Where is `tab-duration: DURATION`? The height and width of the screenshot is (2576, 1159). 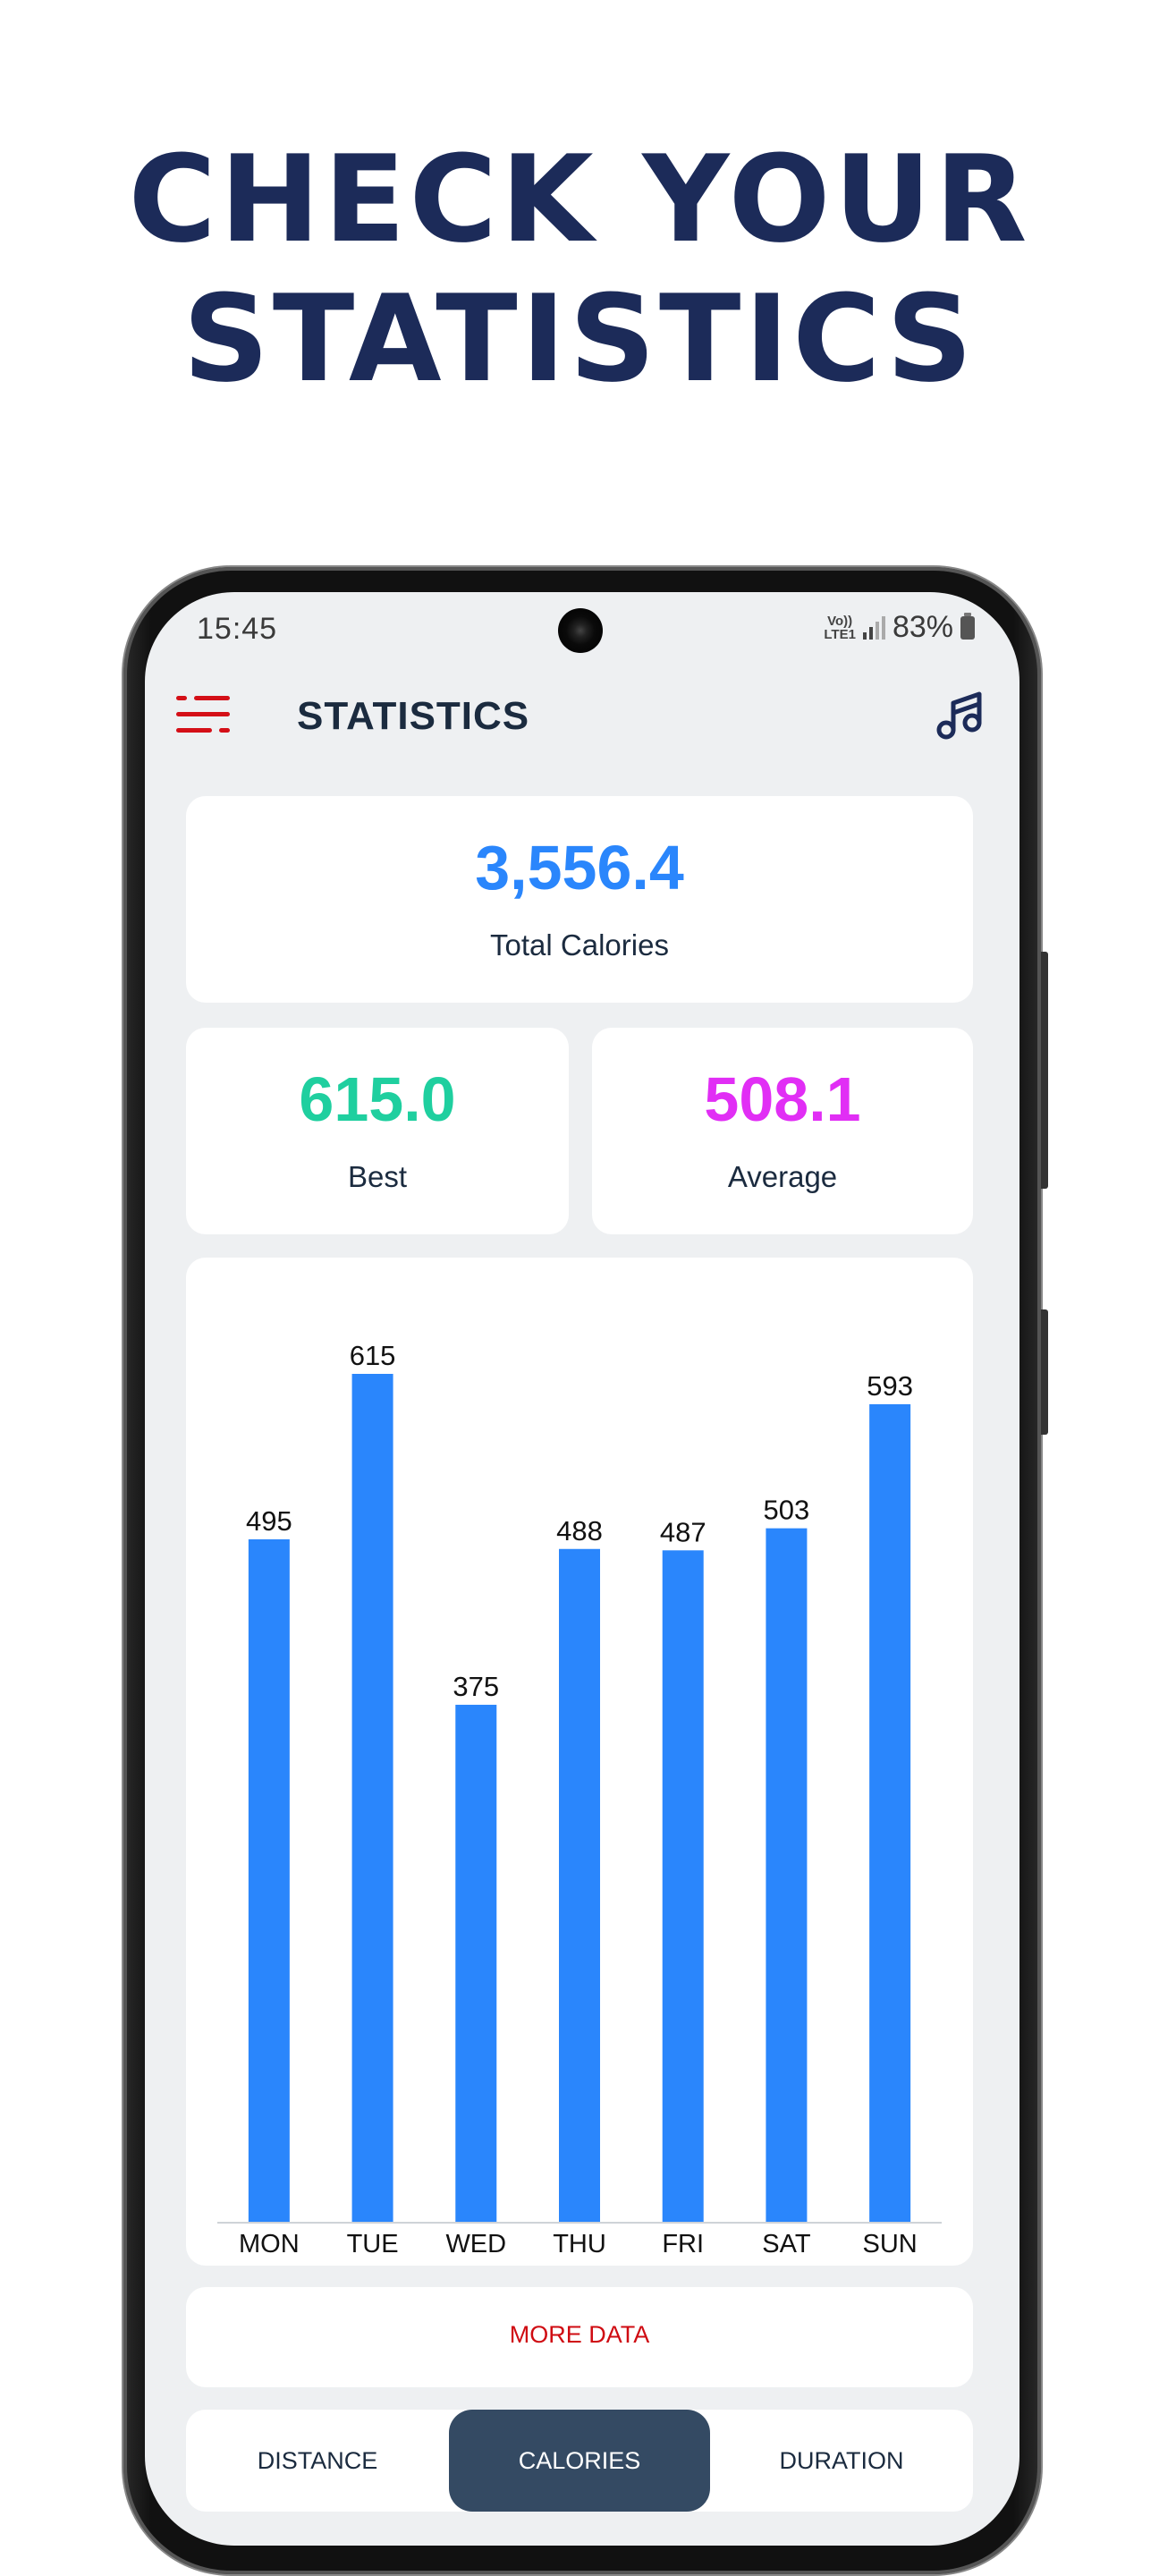
tab-duration: DURATION is located at coordinates (841, 2461).